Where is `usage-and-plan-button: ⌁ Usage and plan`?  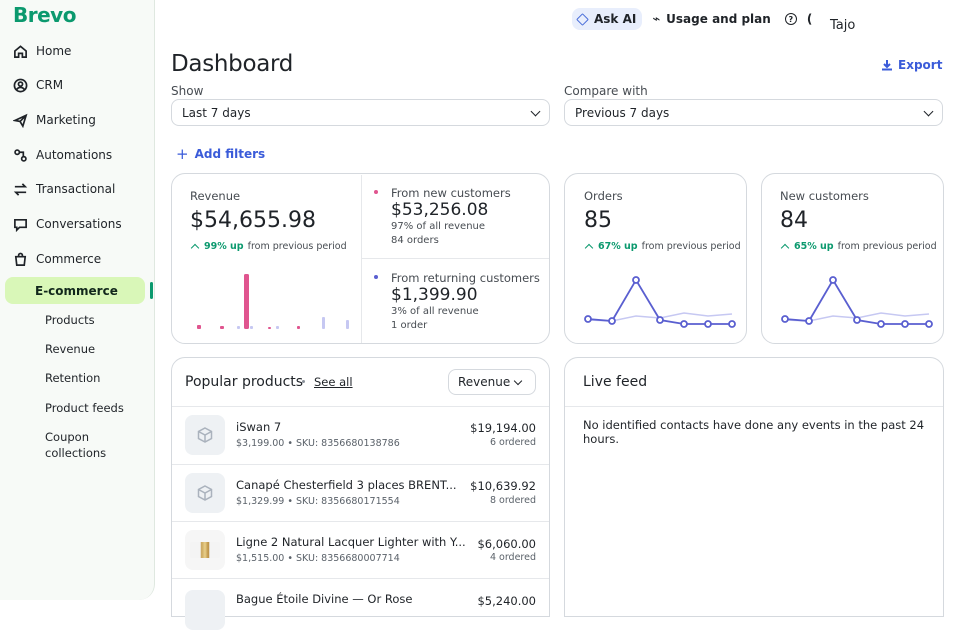 usage-and-plan-button: ⌁ Usage and plan is located at coordinates (711, 19).